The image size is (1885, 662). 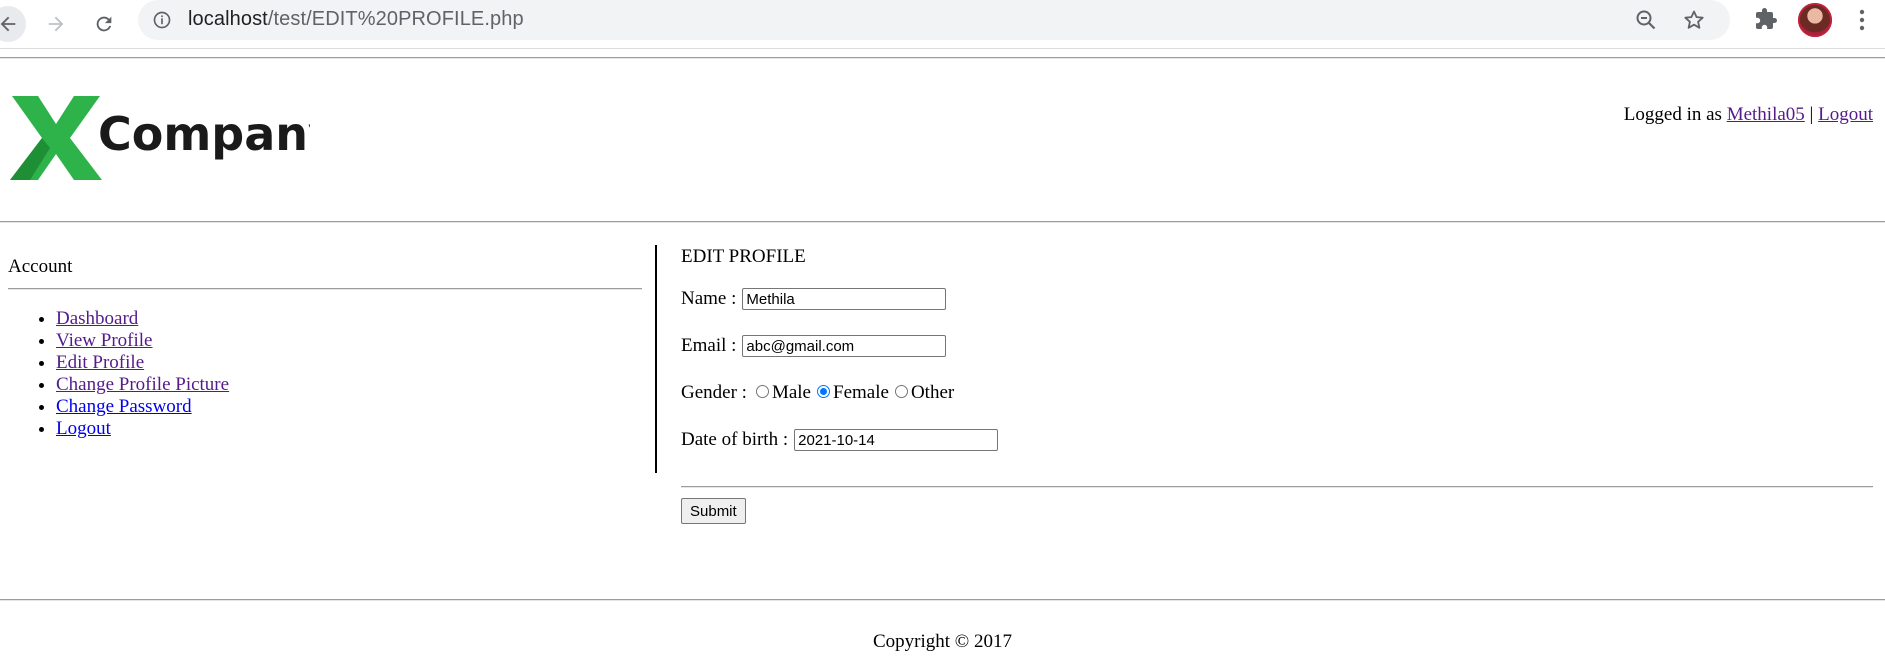 I want to click on edit-profile-link: Edit Profile, so click(x=100, y=362).